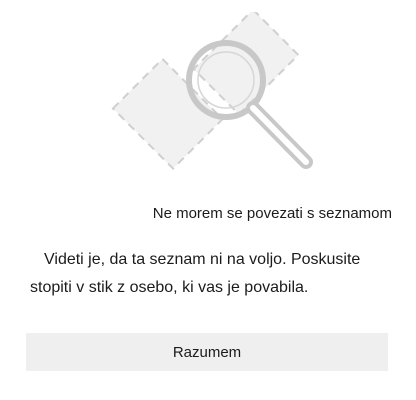  Describe the element at coordinates (272, 213) in the screenshot. I see `dialog-title: Ne morem se povezati s seznamom` at that location.